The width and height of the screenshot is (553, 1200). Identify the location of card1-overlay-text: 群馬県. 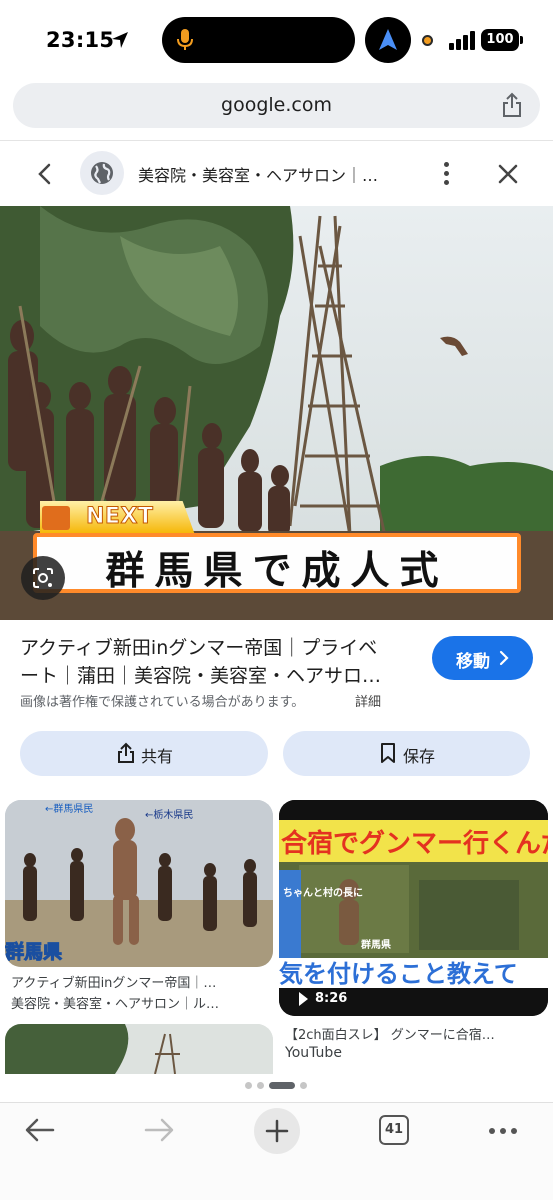
(33, 951).